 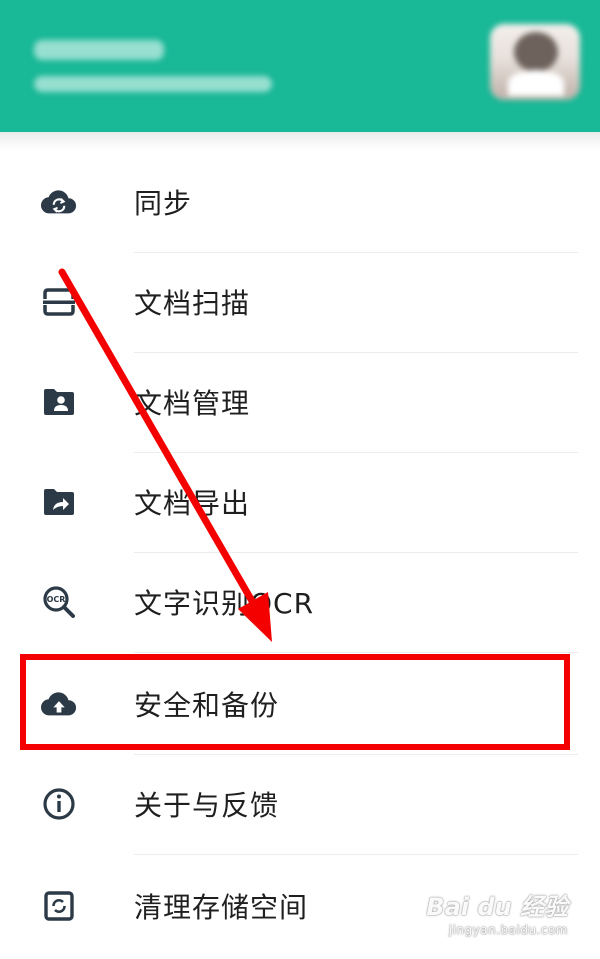 What do you see at coordinates (192, 303) in the screenshot?
I see `menu-item-label: 文档扫描` at bounding box center [192, 303].